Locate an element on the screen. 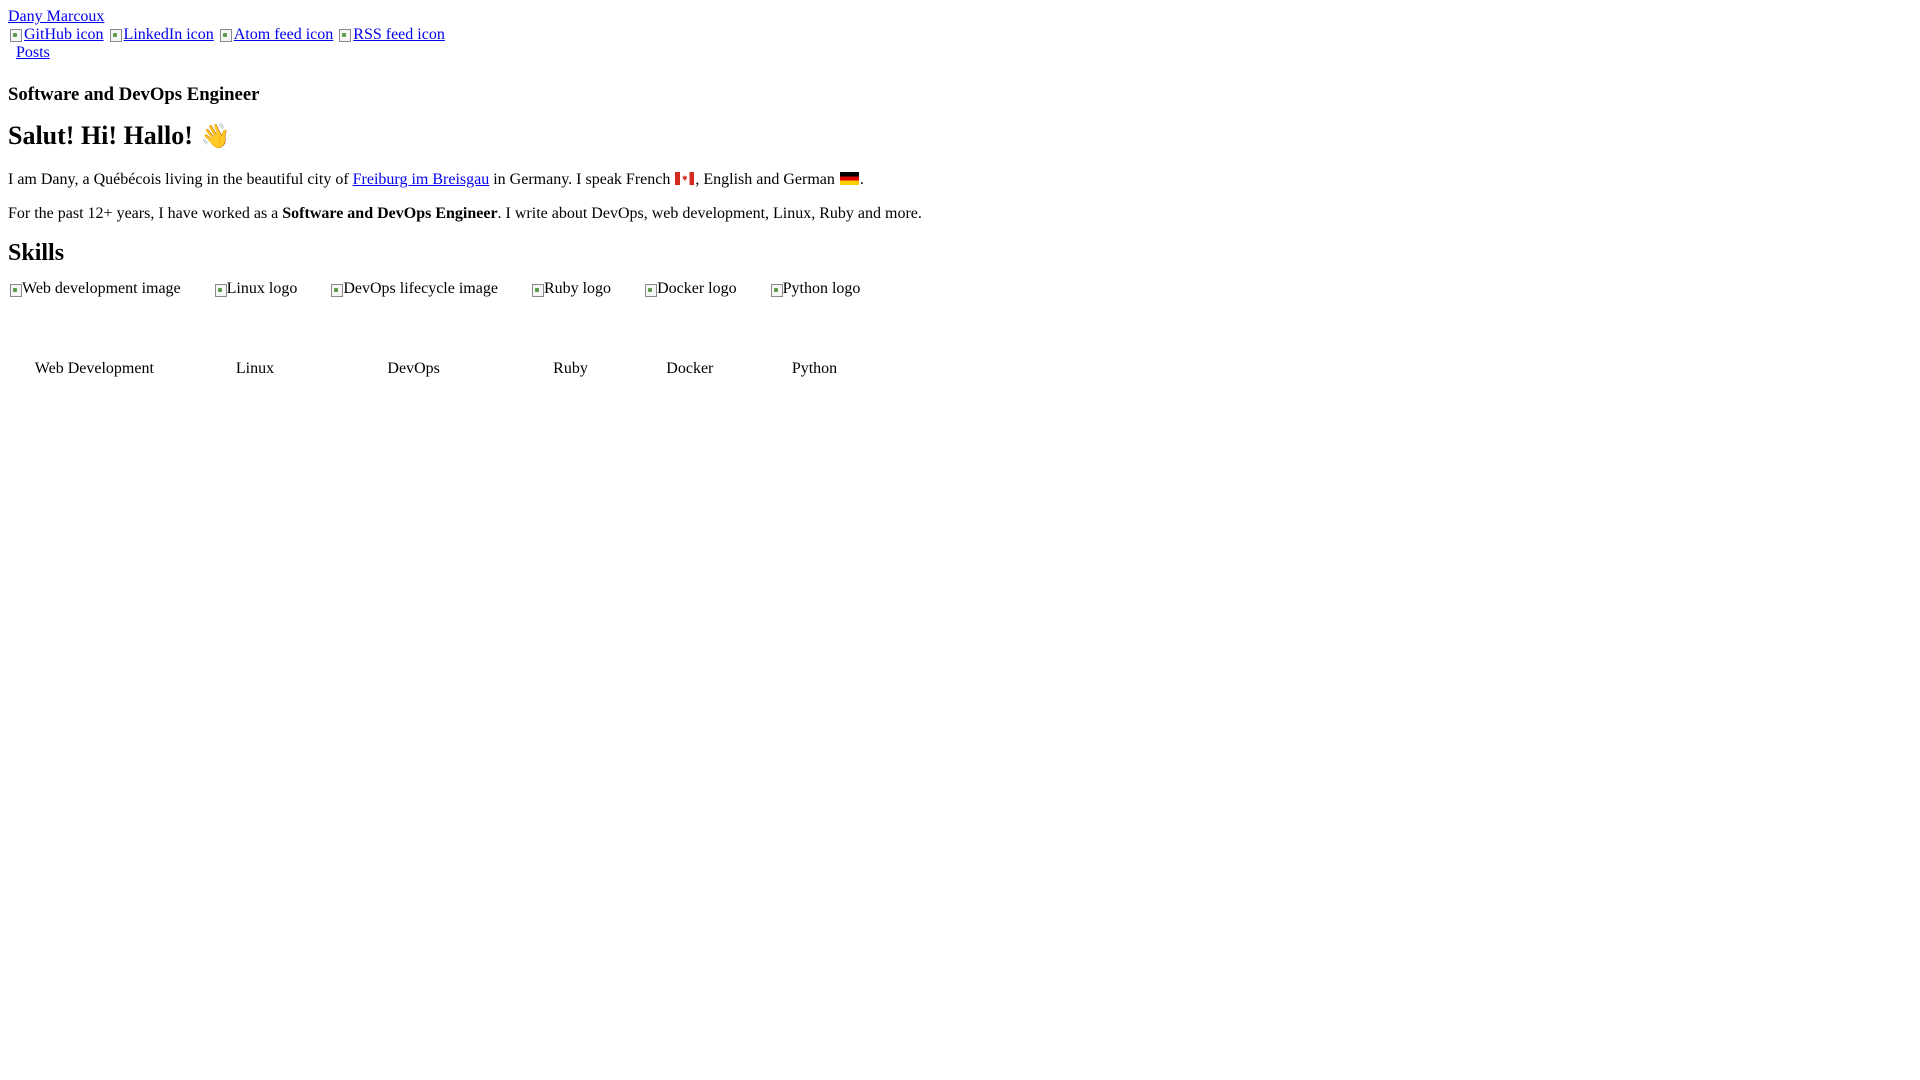  docker-logo-alt: Docker logo is located at coordinates (697, 288).